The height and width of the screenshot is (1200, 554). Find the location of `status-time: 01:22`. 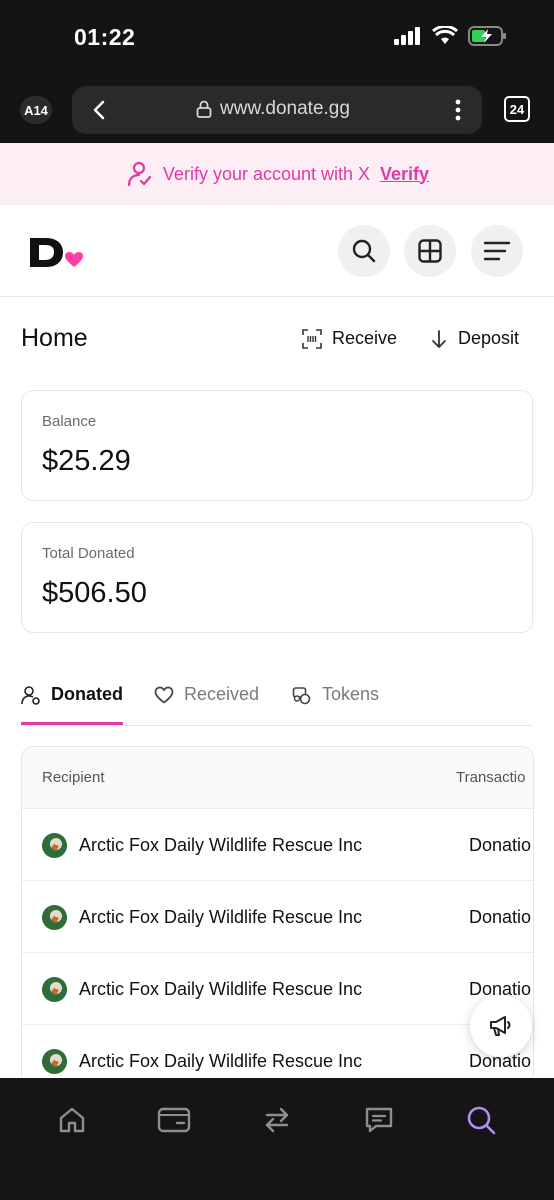

status-time: 01:22 is located at coordinates (105, 37).